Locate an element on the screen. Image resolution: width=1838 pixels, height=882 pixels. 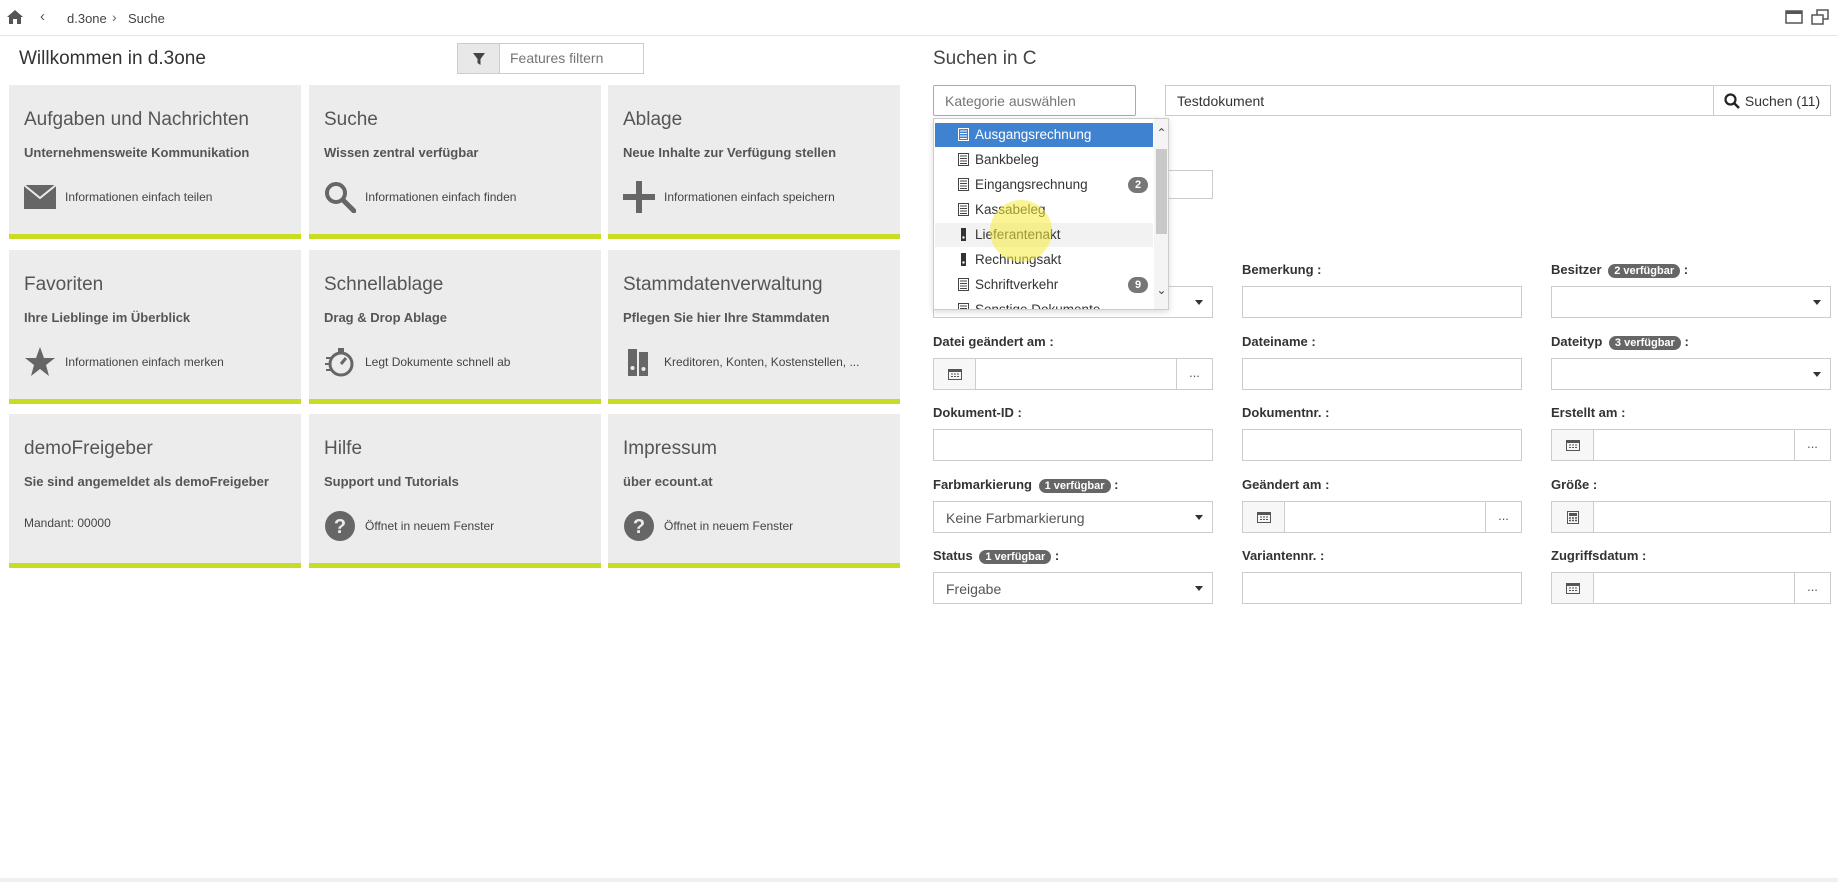
restore-window-icon is located at coordinates (1820, 17).